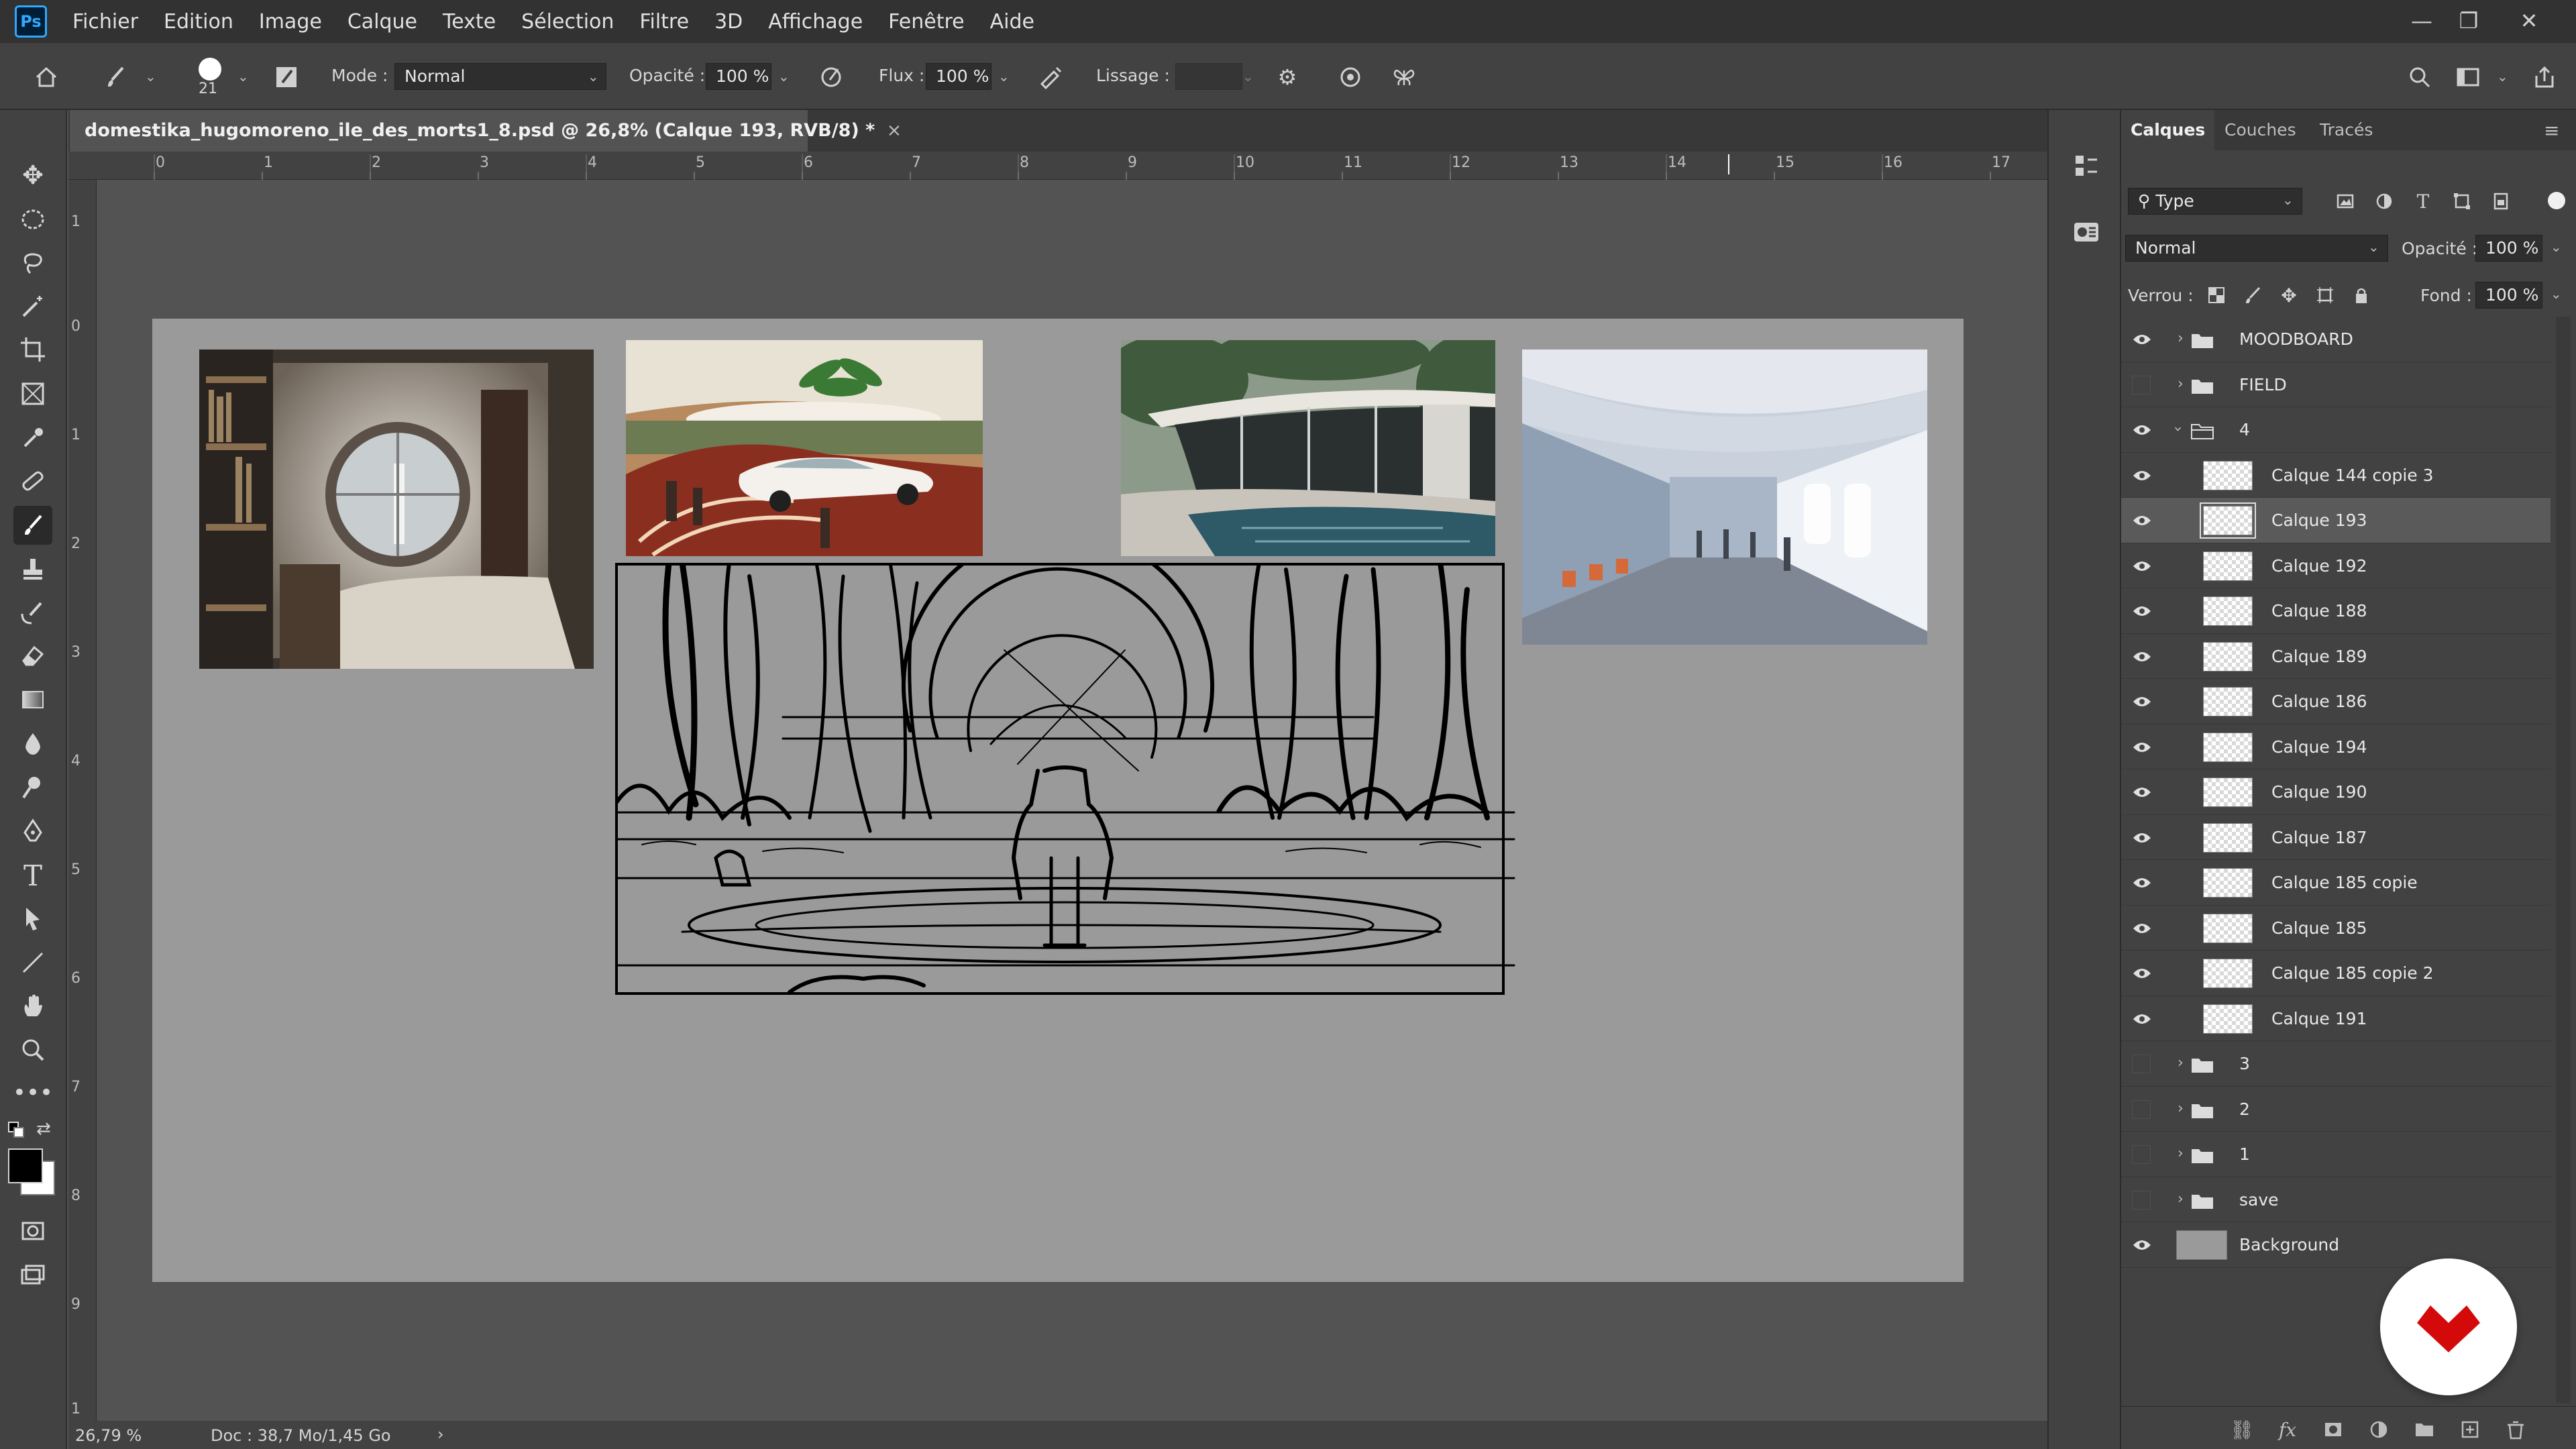  What do you see at coordinates (2544, 77) in the screenshot?
I see `share-icon` at bounding box center [2544, 77].